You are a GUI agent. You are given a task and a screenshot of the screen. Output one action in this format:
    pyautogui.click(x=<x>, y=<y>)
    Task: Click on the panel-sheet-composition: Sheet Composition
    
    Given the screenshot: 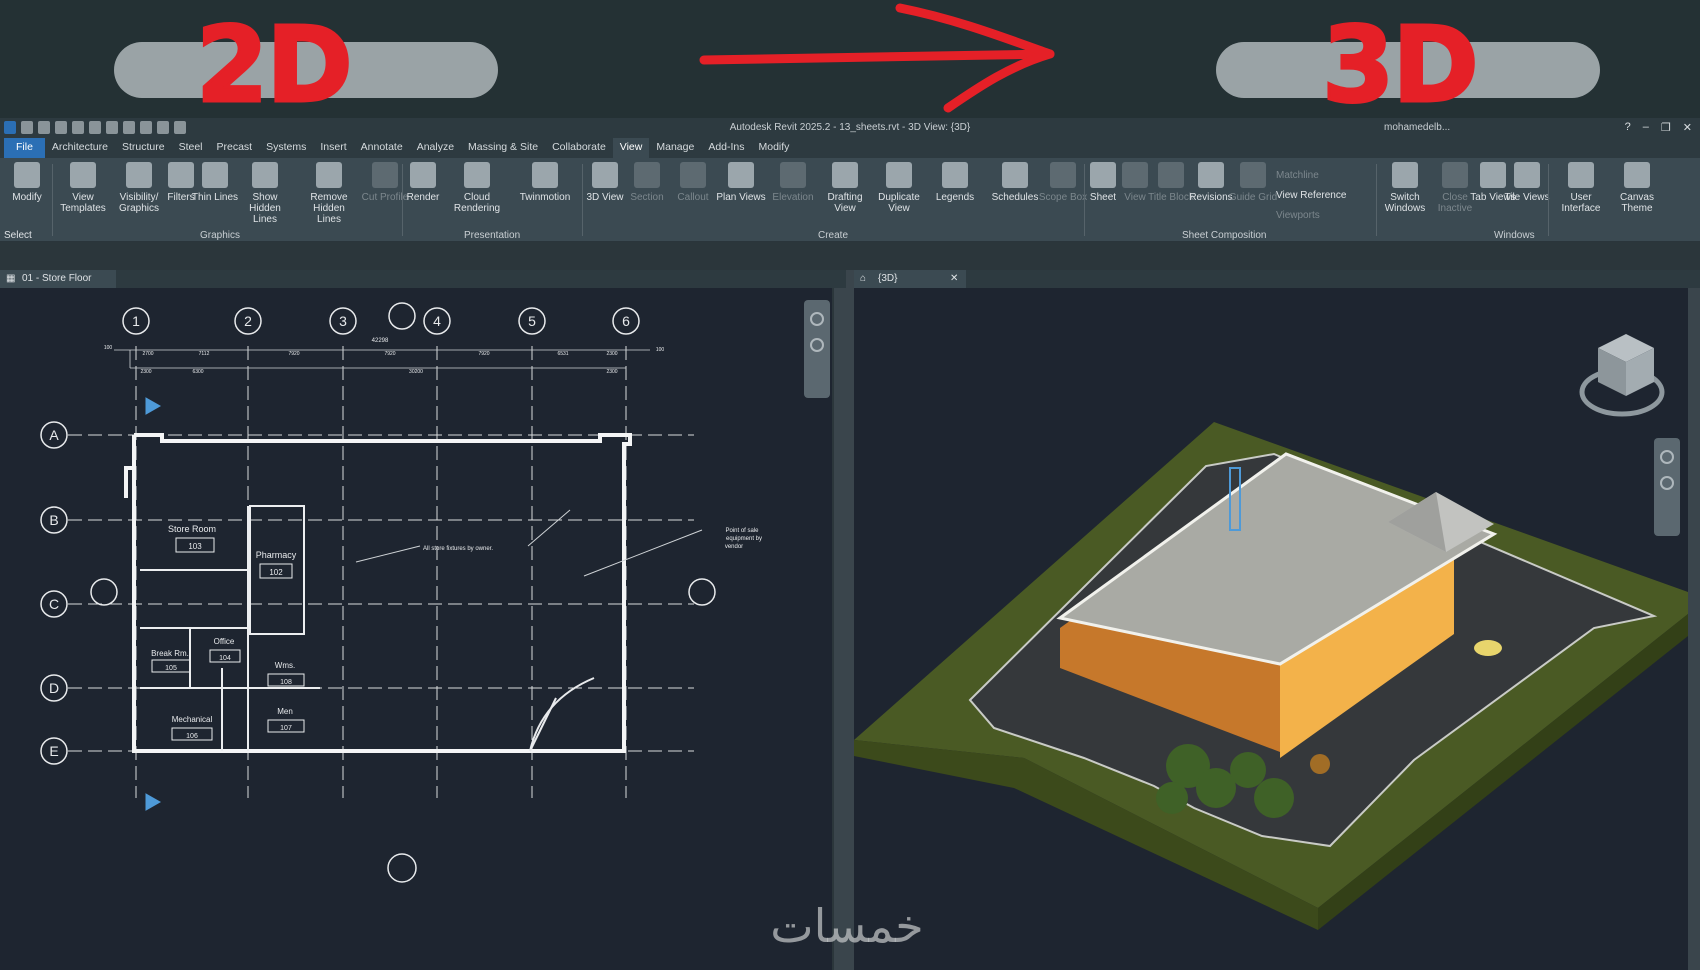 What is the action you would take?
    pyautogui.click(x=1224, y=235)
    